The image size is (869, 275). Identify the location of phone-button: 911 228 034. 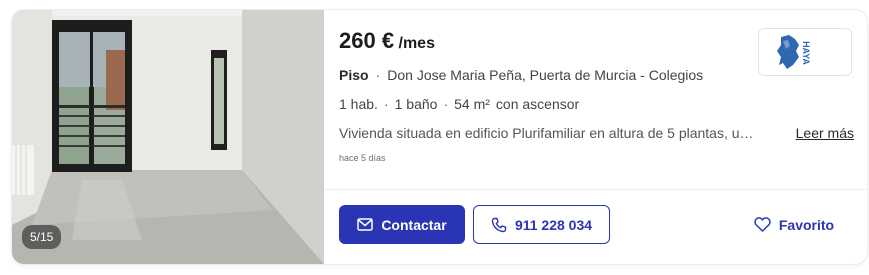
(541, 224).